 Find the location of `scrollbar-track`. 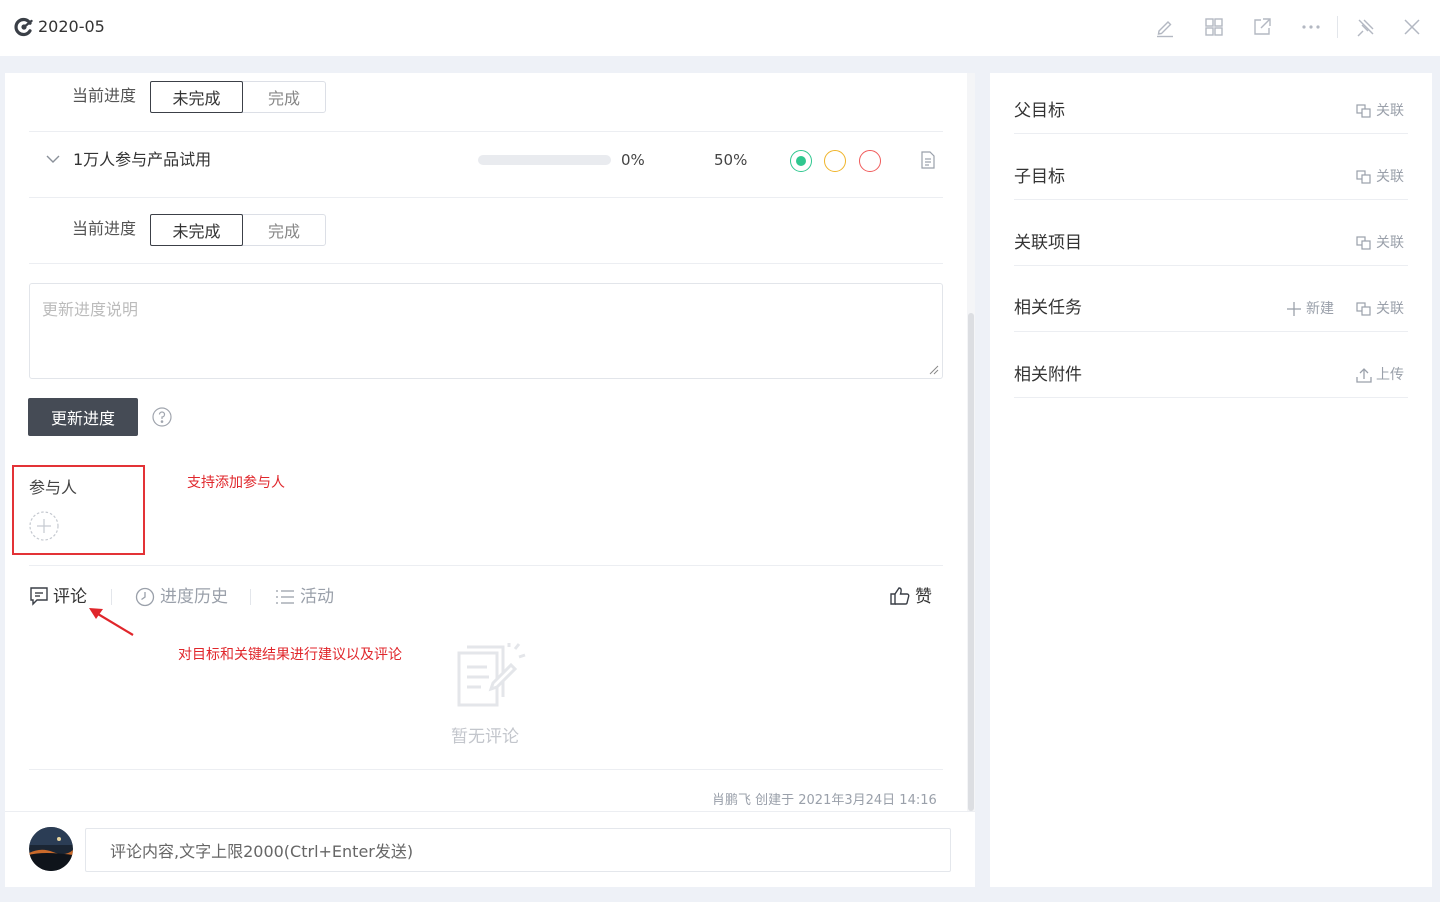

scrollbar-track is located at coordinates (971, 442).